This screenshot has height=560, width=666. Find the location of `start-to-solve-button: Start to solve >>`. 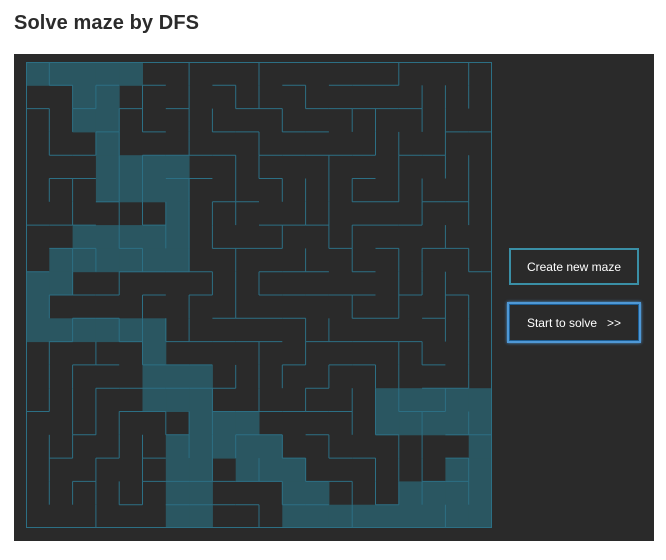

start-to-solve-button: Start to solve >> is located at coordinates (574, 322).